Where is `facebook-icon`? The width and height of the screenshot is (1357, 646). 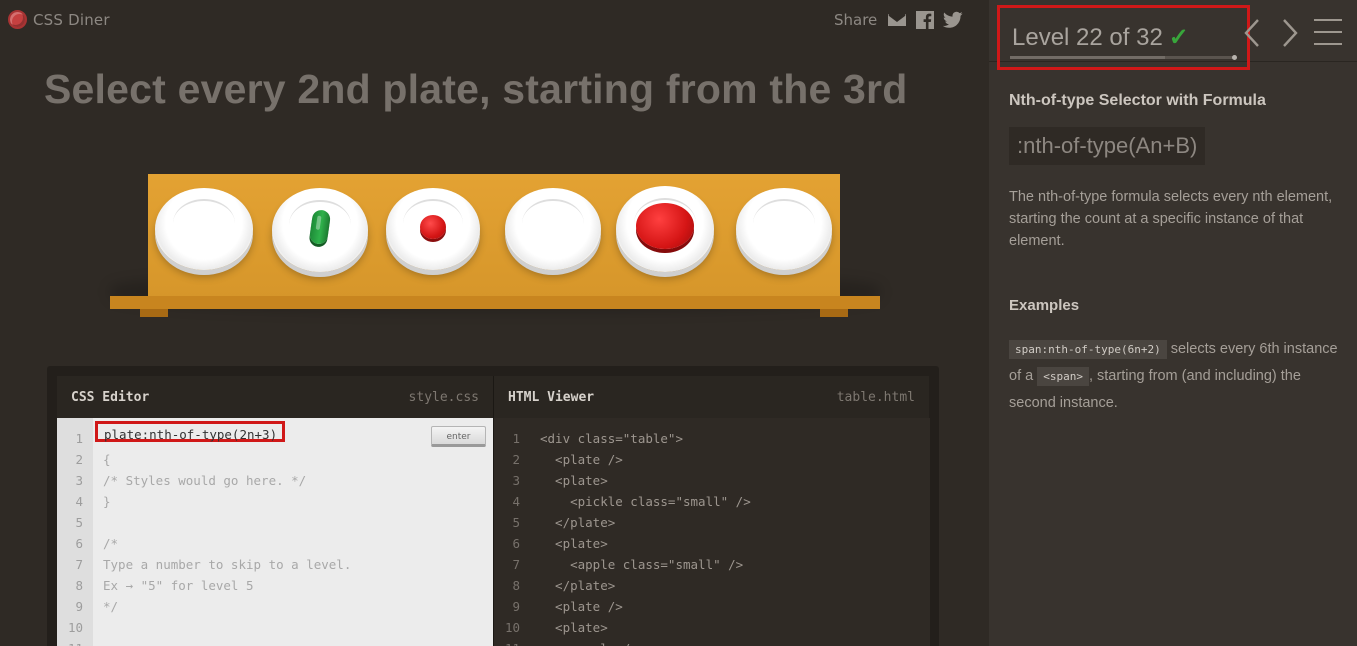 facebook-icon is located at coordinates (925, 20).